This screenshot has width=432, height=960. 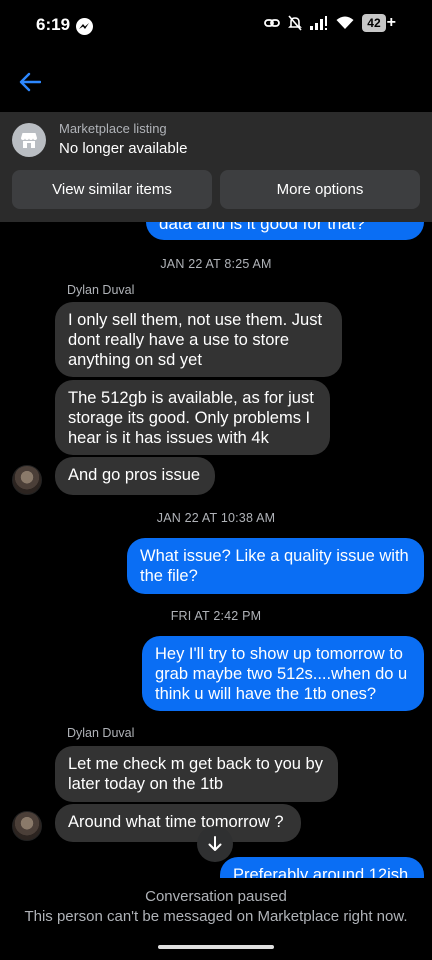 I want to click on timestamp: JAN 22 AT 10:38 AM, so click(x=216, y=518).